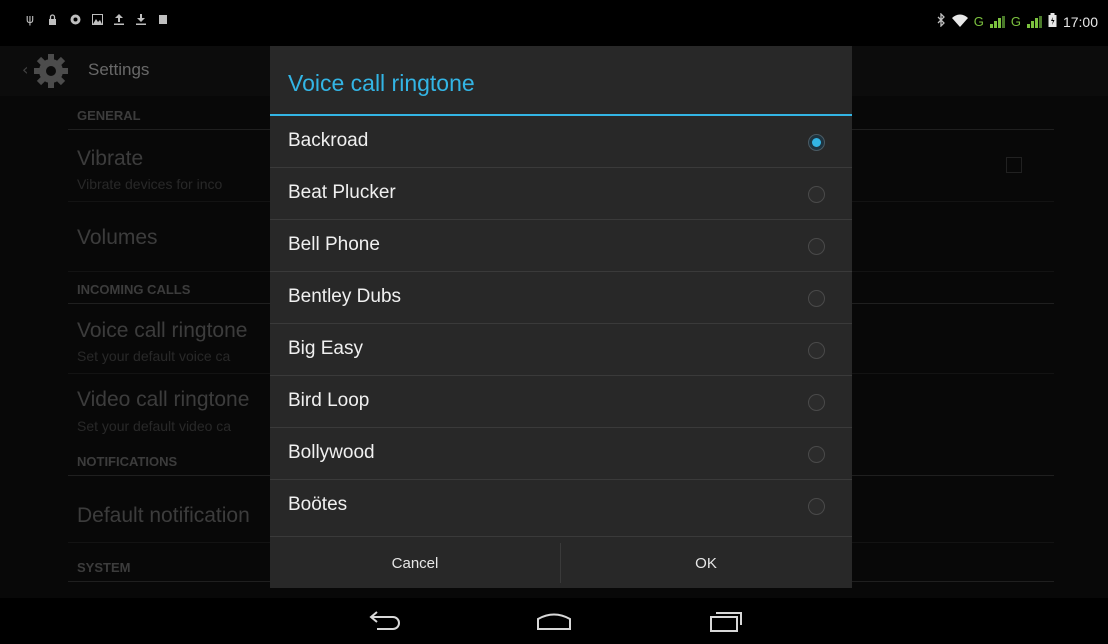 The width and height of the screenshot is (1108, 644). Describe the element at coordinates (725, 621) in the screenshot. I see `recent-apps-icon` at that location.